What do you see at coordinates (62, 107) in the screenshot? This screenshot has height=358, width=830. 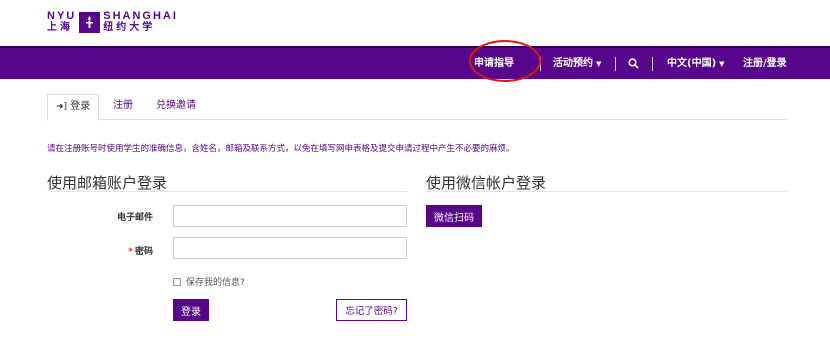 I see `sign-in-icon: ➜]` at bounding box center [62, 107].